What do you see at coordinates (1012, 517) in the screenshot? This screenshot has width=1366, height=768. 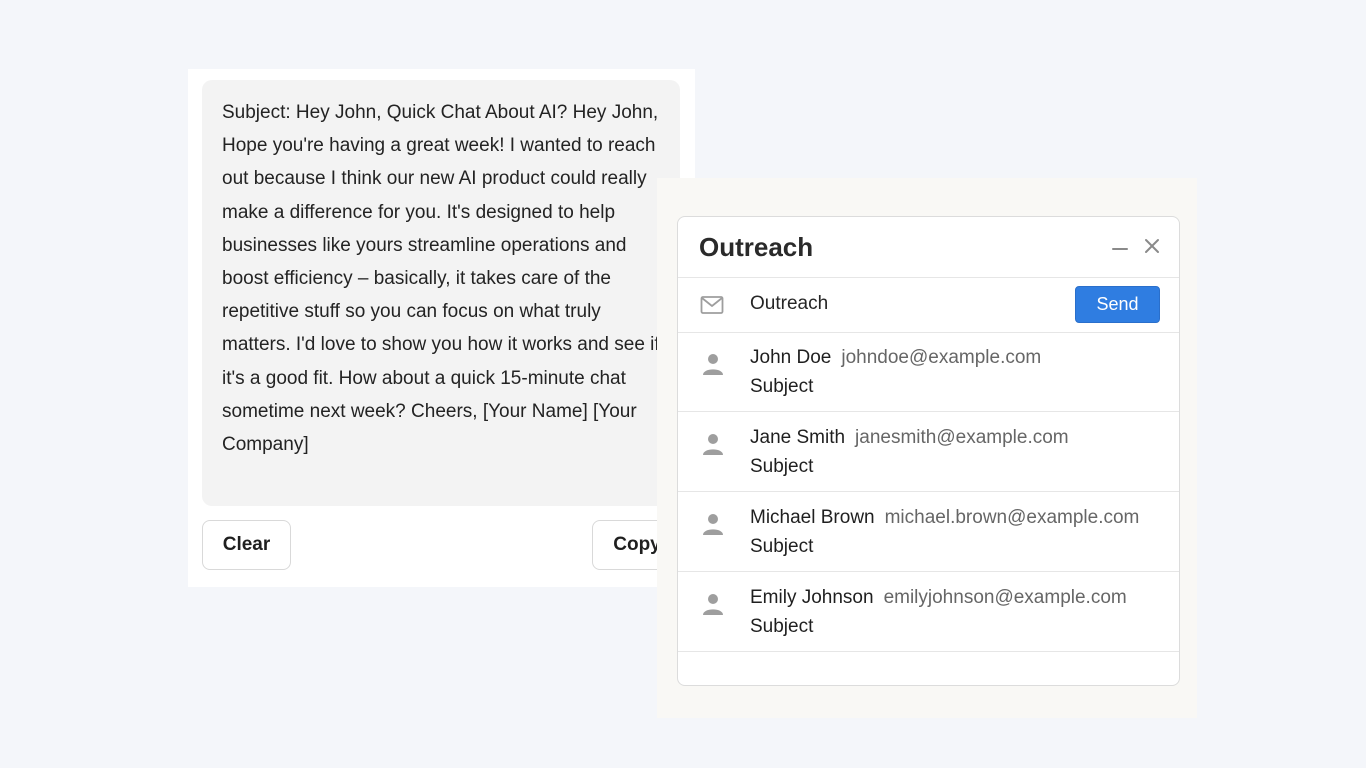 I see `contact-email: michael.brown@example.com` at bounding box center [1012, 517].